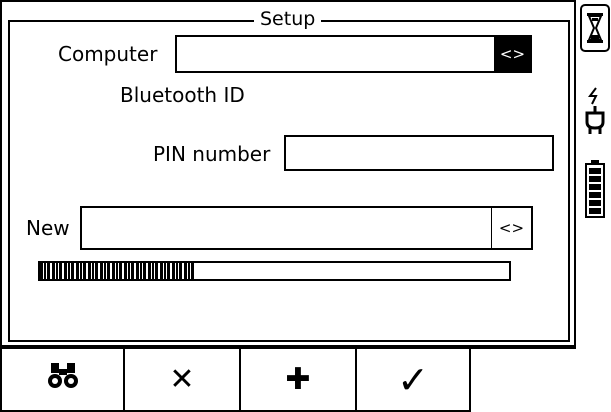 The height and width of the screenshot is (412, 611). Describe the element at coordinates (48, 228) in the screenshot. I see `new-label: New` at that location.